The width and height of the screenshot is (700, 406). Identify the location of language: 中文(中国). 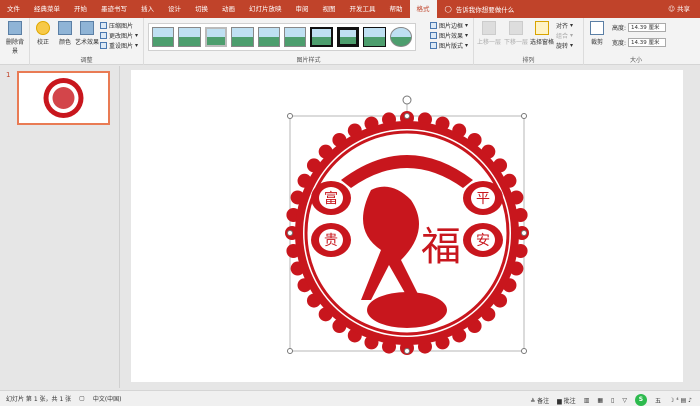
(107, 398).